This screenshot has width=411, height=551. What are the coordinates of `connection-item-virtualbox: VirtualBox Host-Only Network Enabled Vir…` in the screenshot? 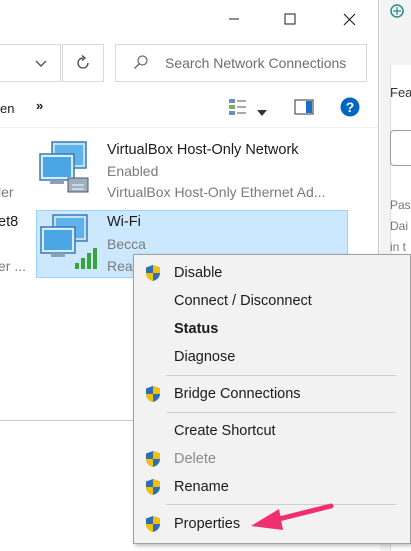 It's located at (192, 171).